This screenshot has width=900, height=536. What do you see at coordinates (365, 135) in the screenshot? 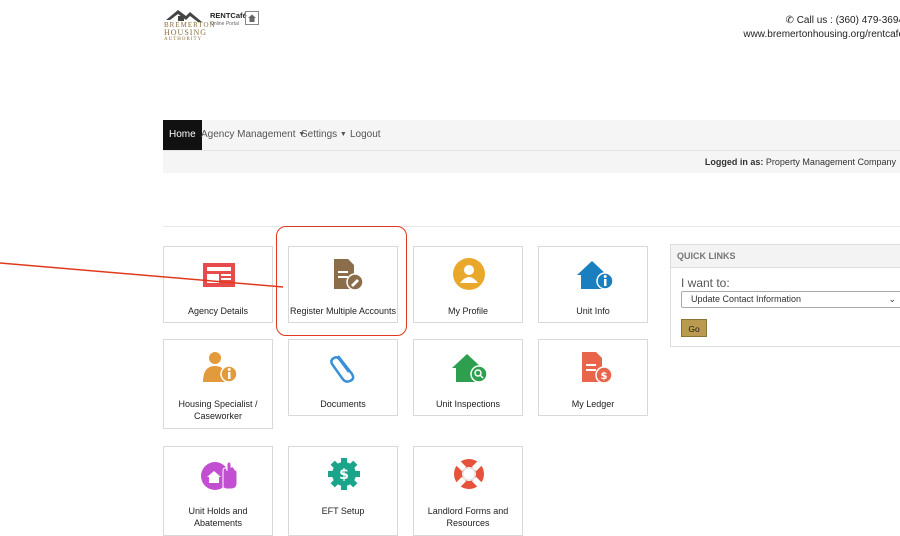
I see `nav-logout: Logout` at bounding box center [365, 135].